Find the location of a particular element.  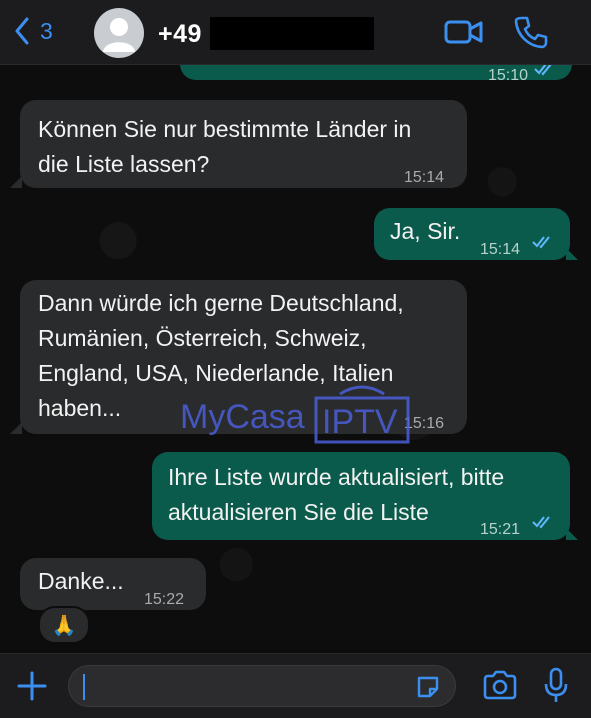

message-bubble-incoming: Danke... 15:22 is located at coordinates (113, 584).